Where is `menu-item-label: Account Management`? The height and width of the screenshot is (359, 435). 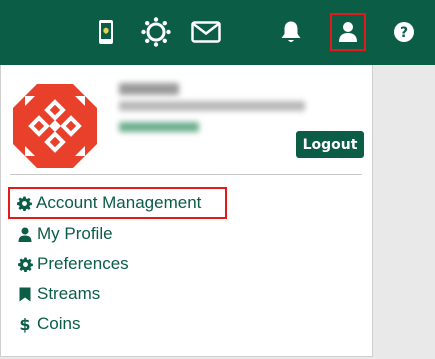
menu-item-label: Account Management is located at coordinates (119, 202).